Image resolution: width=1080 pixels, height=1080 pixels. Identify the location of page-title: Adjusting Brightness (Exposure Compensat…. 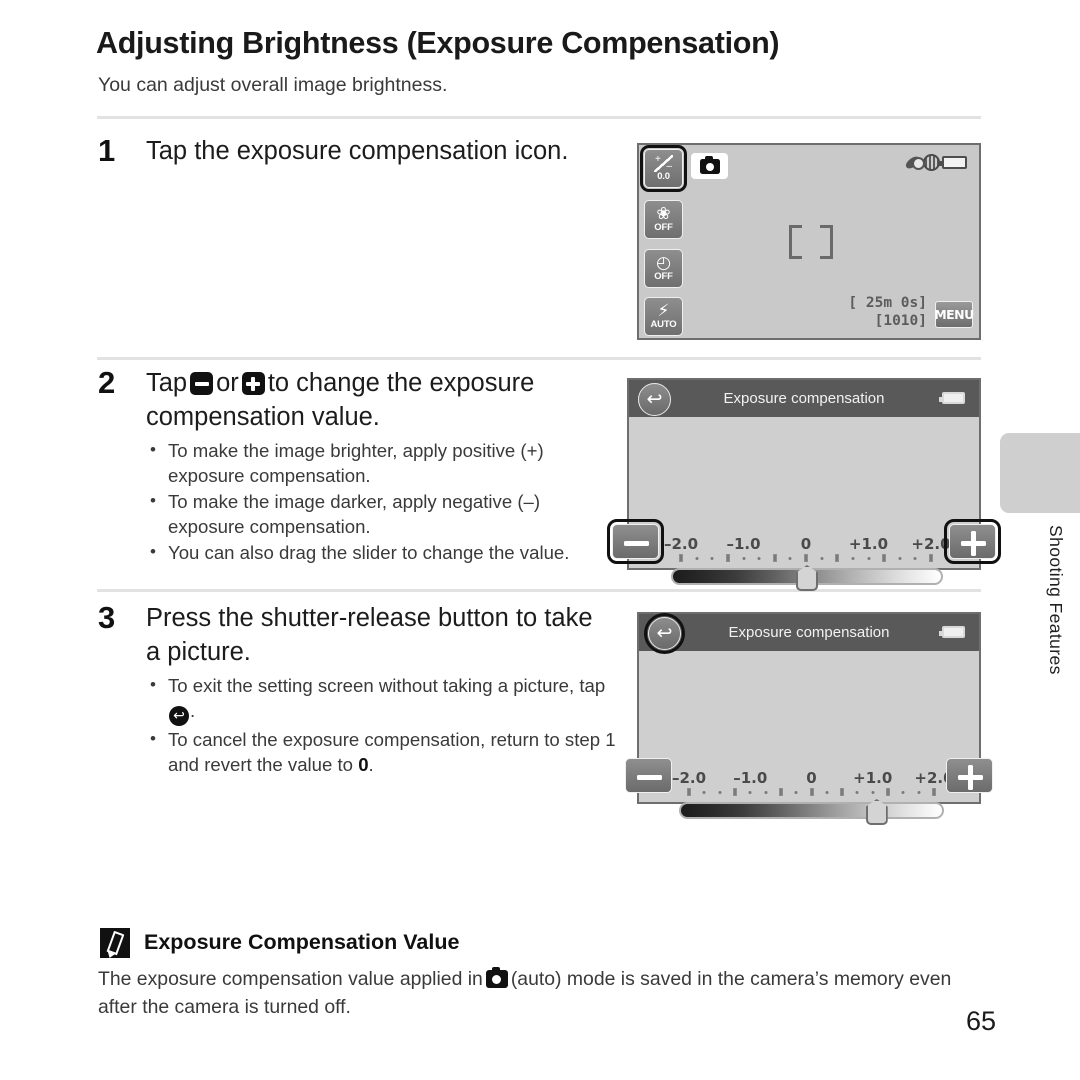
(438, 43).